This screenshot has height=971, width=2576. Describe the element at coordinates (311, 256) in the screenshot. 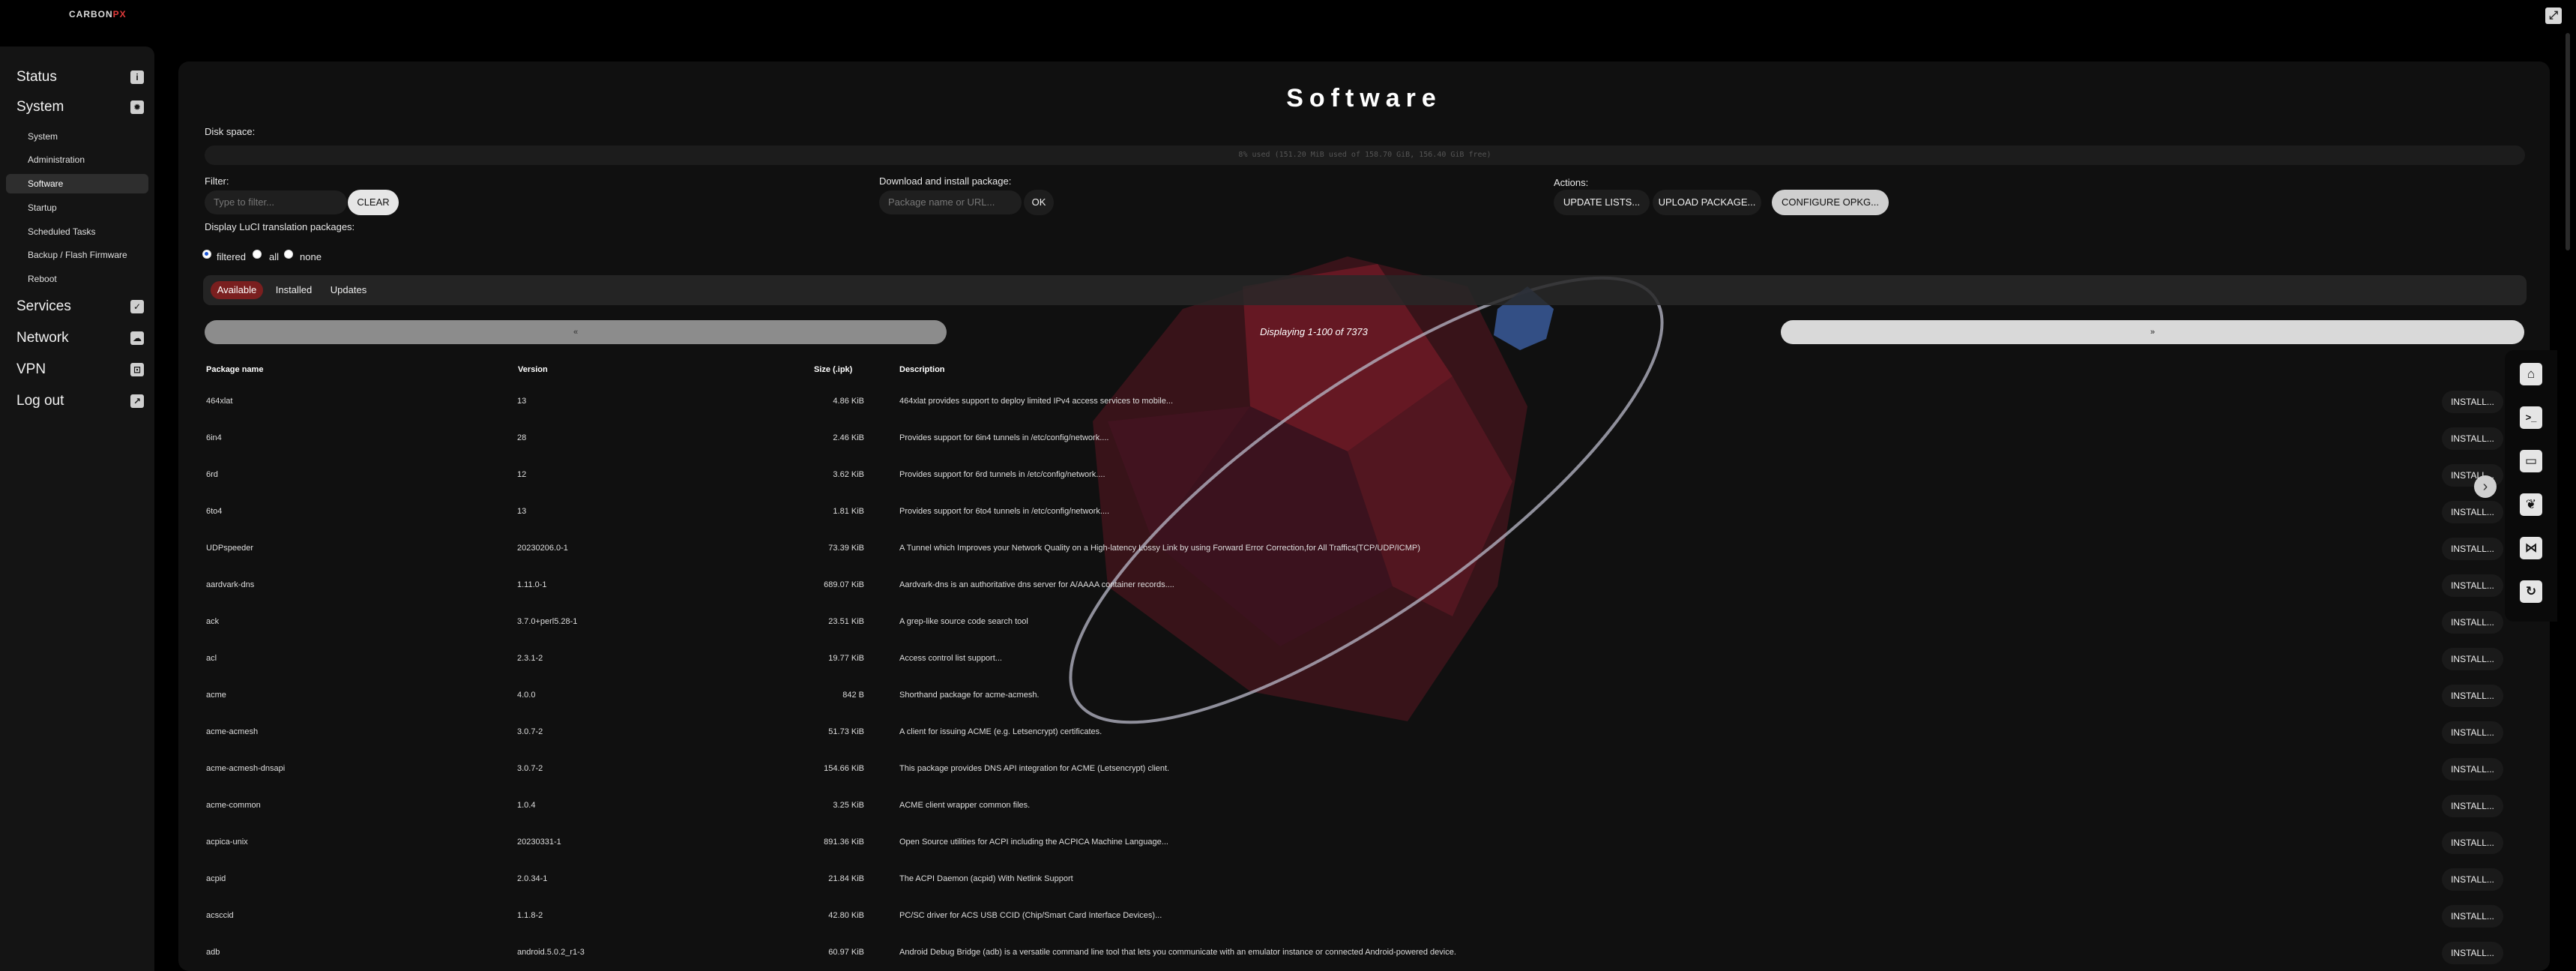

I see `radio-none-label: none` at that location.